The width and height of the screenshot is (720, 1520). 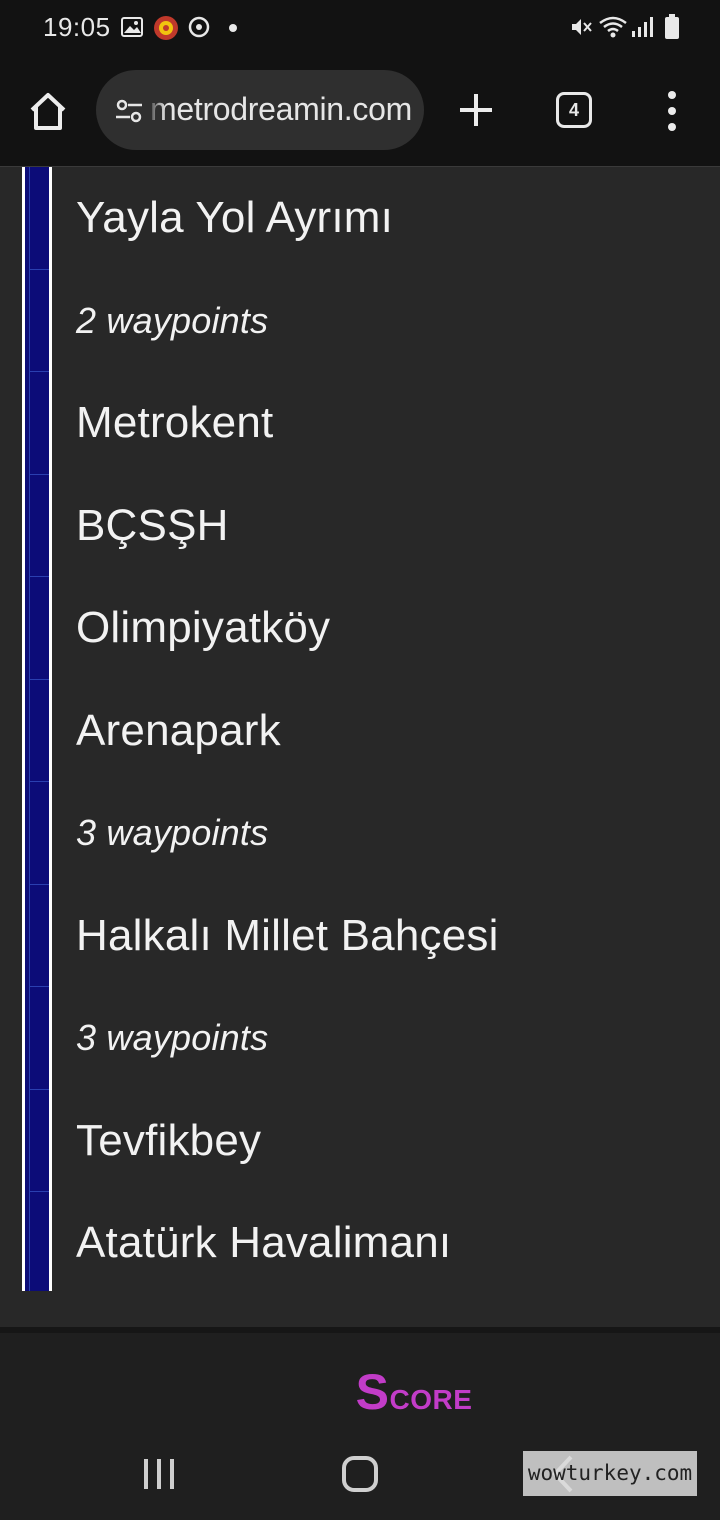 What do you see at coordinates (159, 1474) in the screenshot?
I see `recents-icon` at bounding box center [159, 1474].